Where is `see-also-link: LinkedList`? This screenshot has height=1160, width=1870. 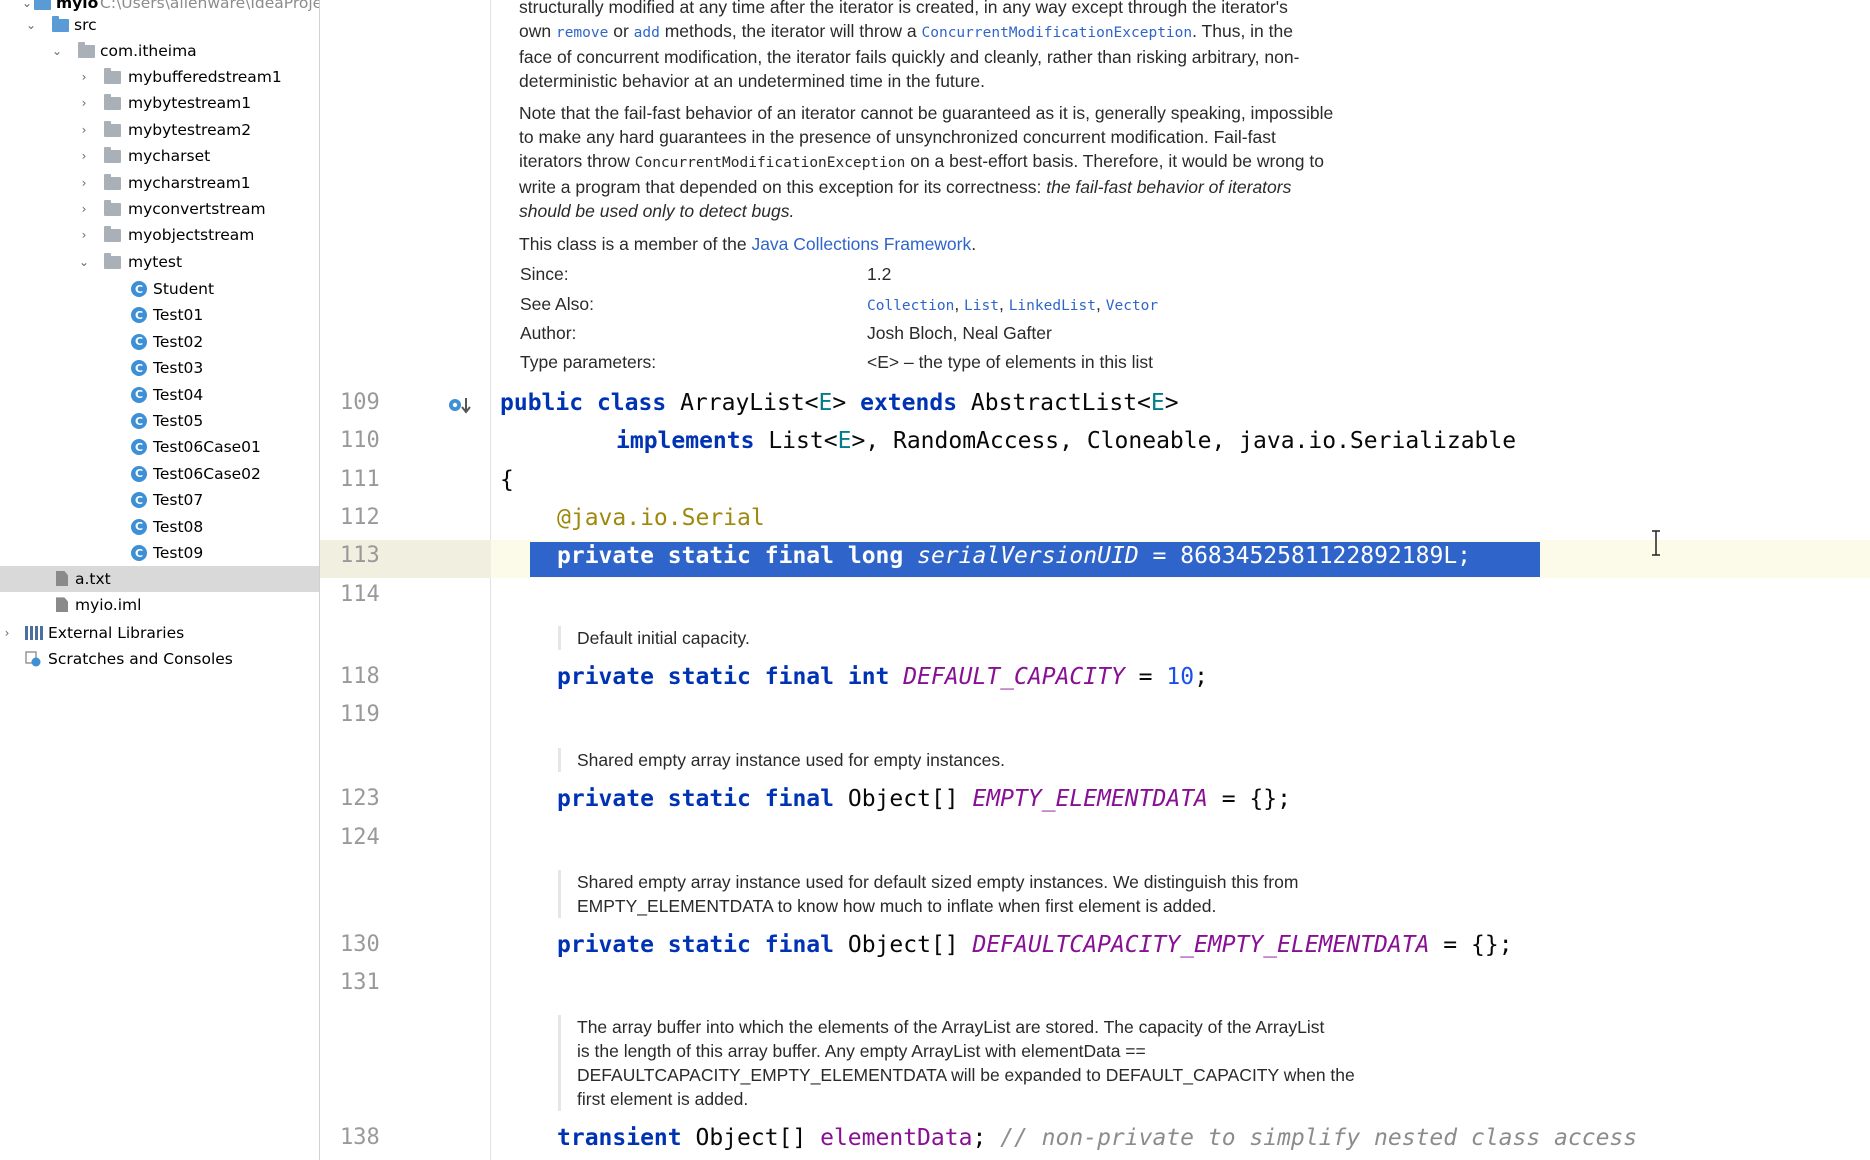 see-also-link: LinkedList is located at coordinates (1052, 306).